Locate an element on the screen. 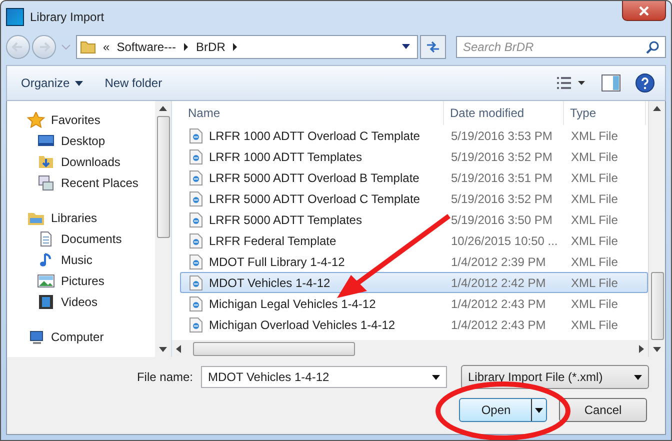  organize-menu: Organize is located at coordinates (52, 83).